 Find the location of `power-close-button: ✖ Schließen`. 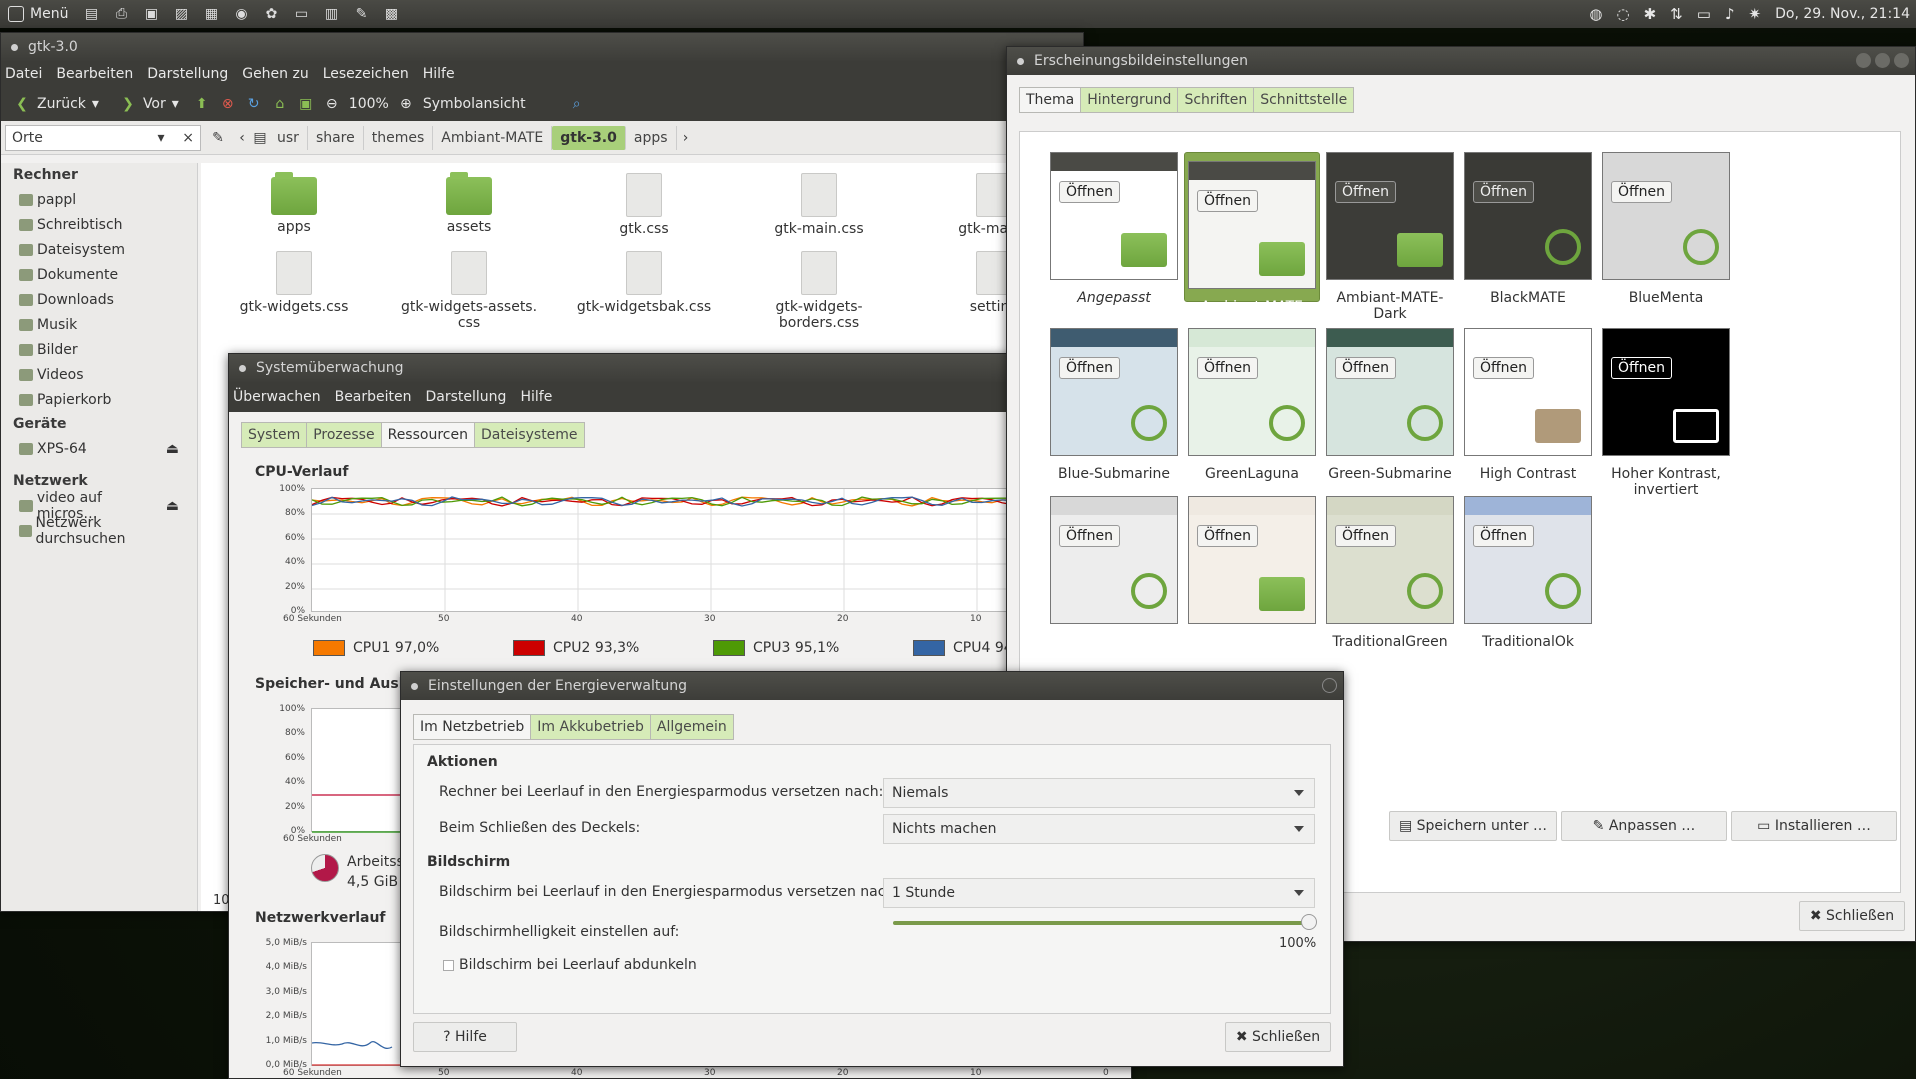

power-close-button: ✖ Schließen is located at coordinates (1278, 1037).